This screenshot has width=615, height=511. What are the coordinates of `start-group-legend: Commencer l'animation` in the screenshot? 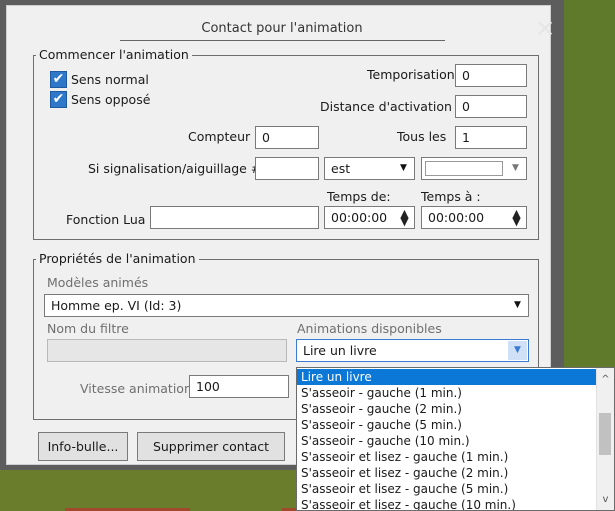 It's located at (114, 54).